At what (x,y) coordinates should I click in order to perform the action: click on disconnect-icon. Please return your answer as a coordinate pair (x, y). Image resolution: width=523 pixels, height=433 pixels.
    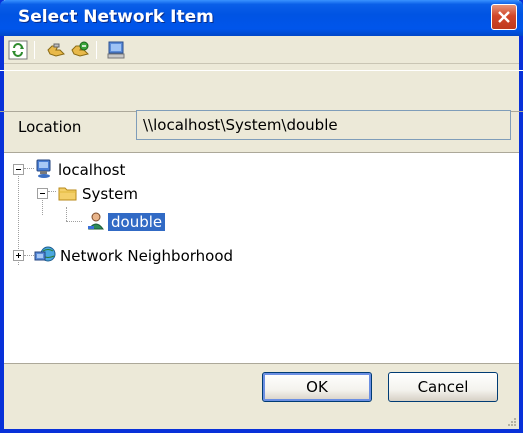
    Looking at the image, I should click on (80, 49).